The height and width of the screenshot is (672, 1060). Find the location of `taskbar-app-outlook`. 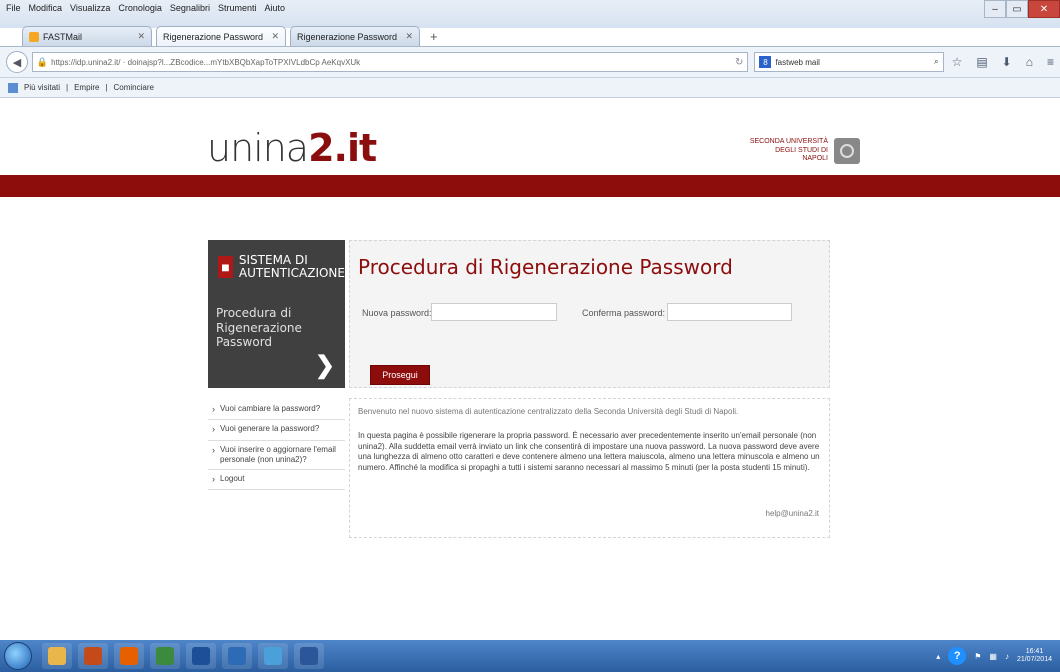

taskbar-app-outlook is located at coordinates (237, 656).